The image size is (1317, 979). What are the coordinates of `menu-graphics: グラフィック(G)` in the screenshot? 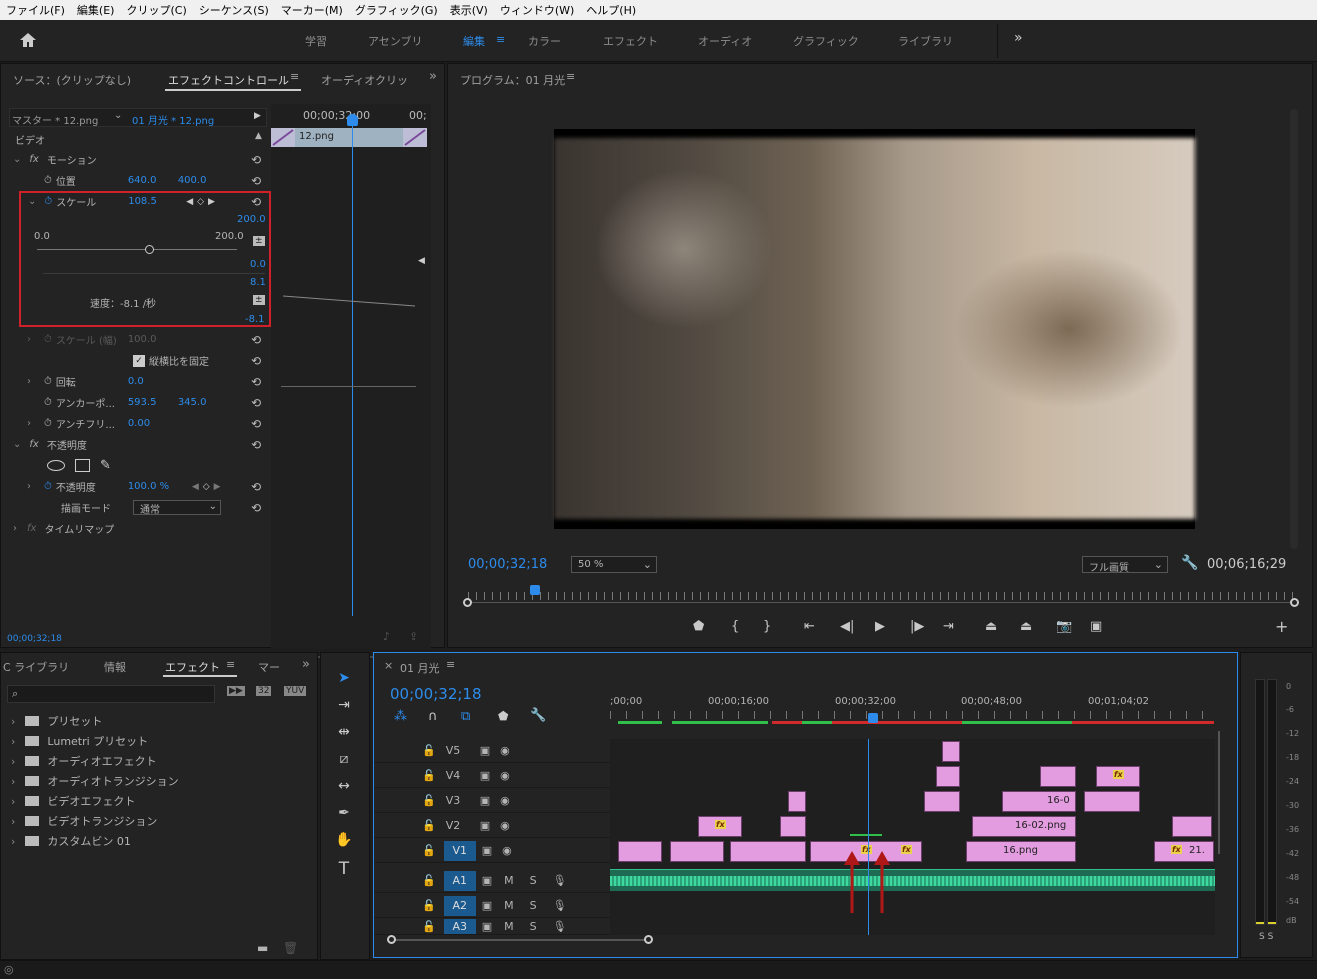 It's located at (396, 10).